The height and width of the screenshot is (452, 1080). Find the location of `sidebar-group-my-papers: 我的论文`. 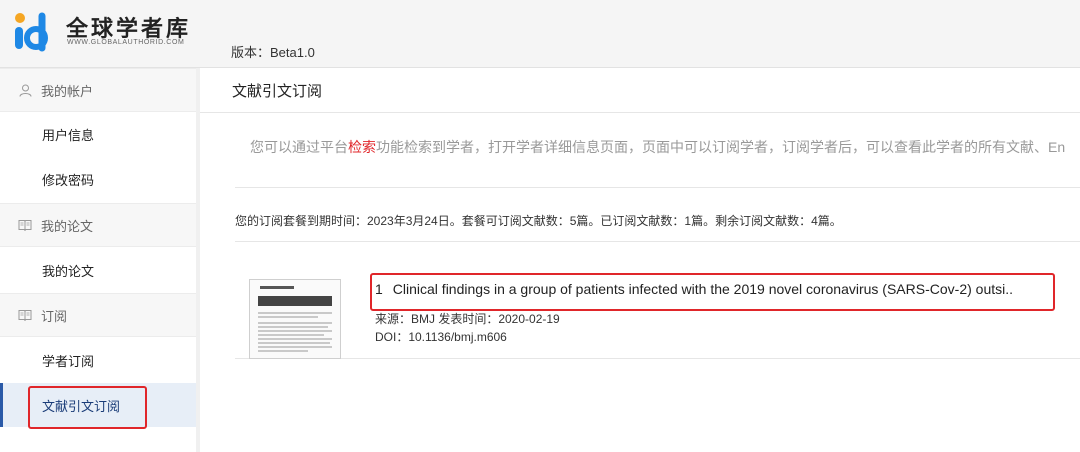

sidebar-group-my-papers: 我的论文 is located at coordinates (98, 225).